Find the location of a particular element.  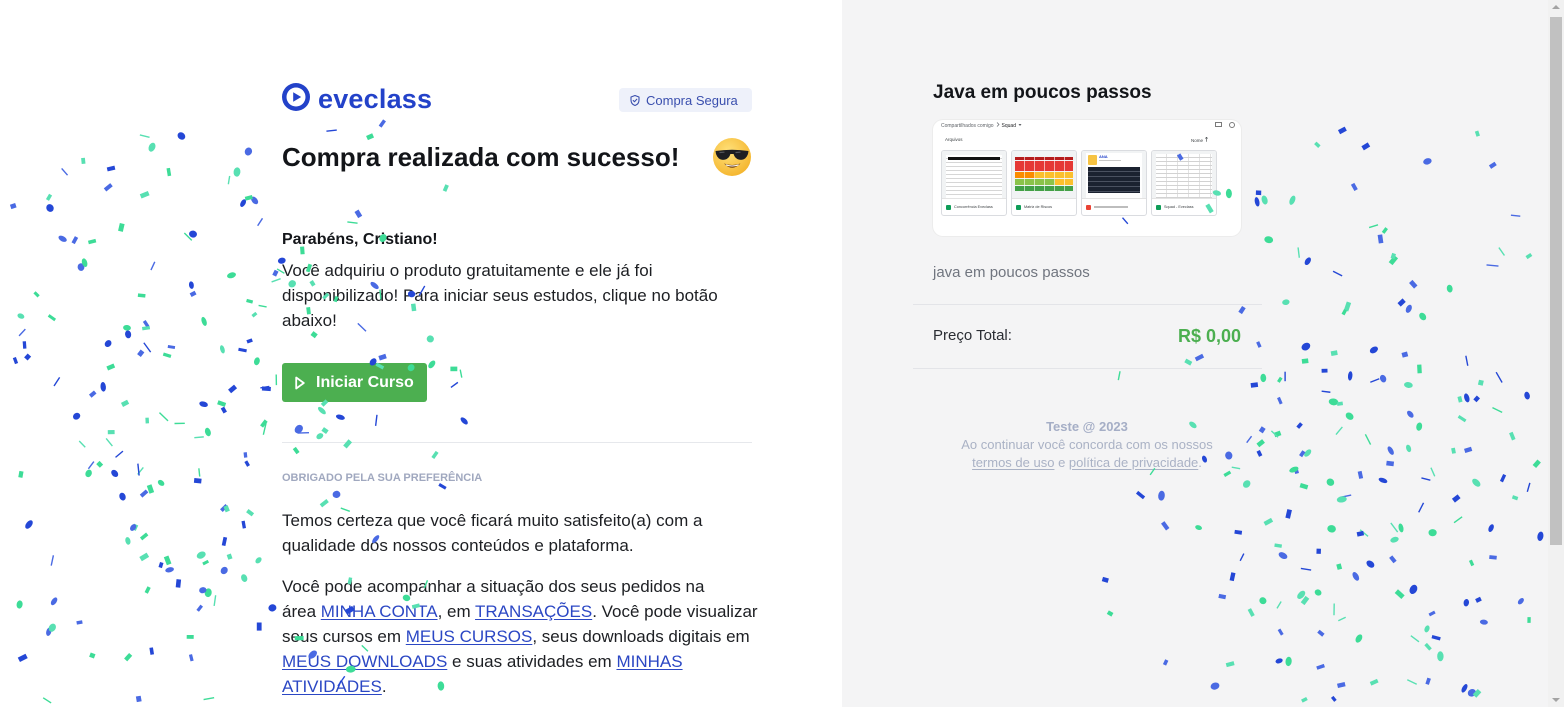

orders-text: , em is located at coordinates (456, 611).